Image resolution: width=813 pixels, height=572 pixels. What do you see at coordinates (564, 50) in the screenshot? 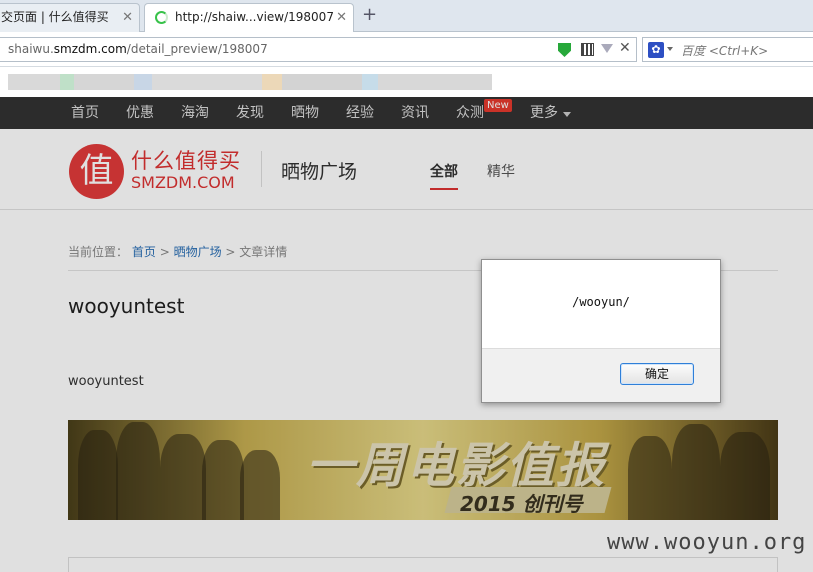
I see `shield-icon` at bounding box center [564, 50].